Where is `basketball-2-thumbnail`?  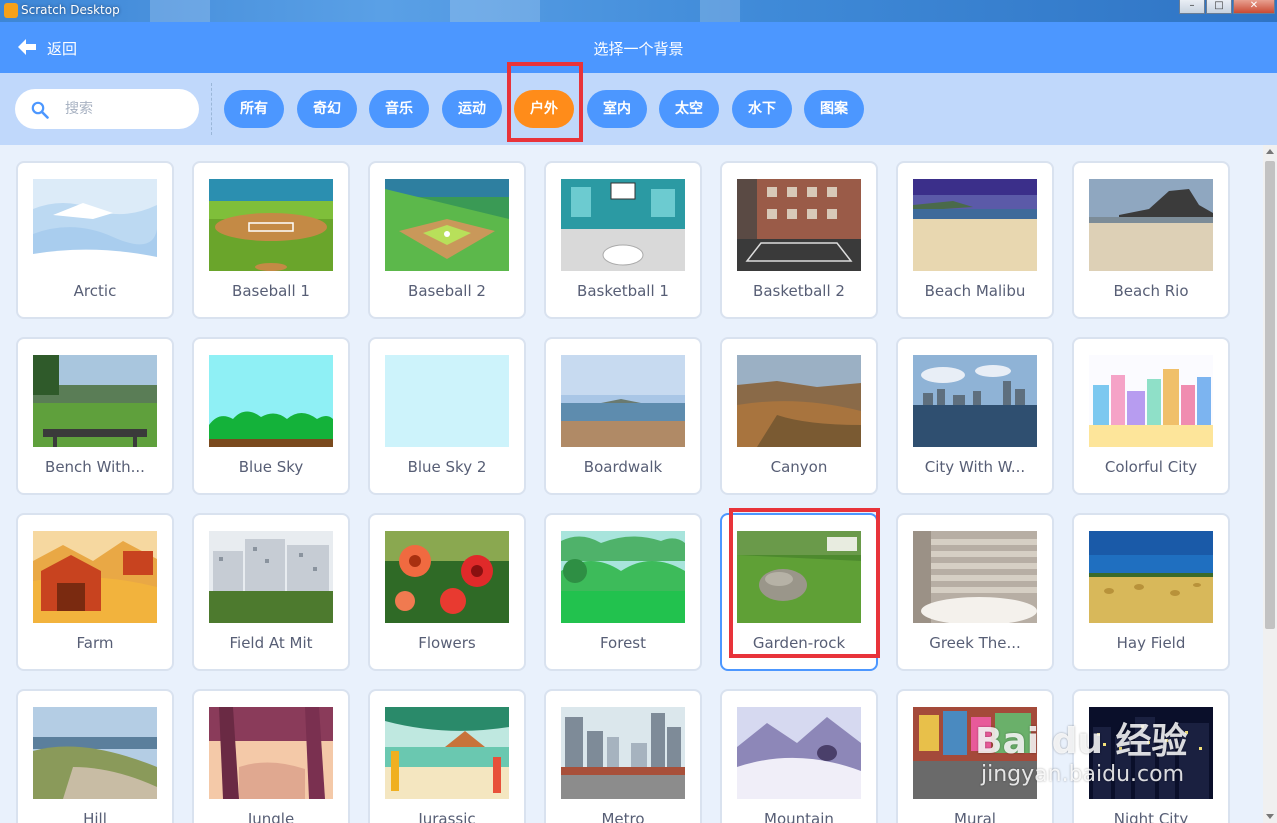 basketball-2-thumbnail is located at coordinates (799, 225).